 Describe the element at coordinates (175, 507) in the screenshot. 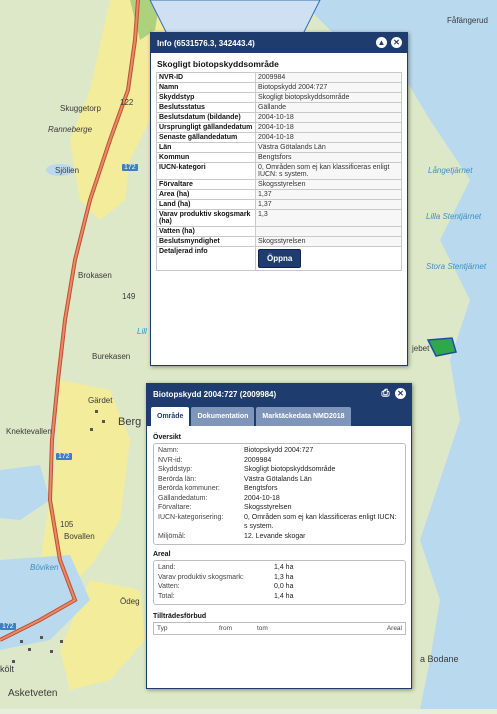

I see `overview-label: Förvaltare:` at that location.